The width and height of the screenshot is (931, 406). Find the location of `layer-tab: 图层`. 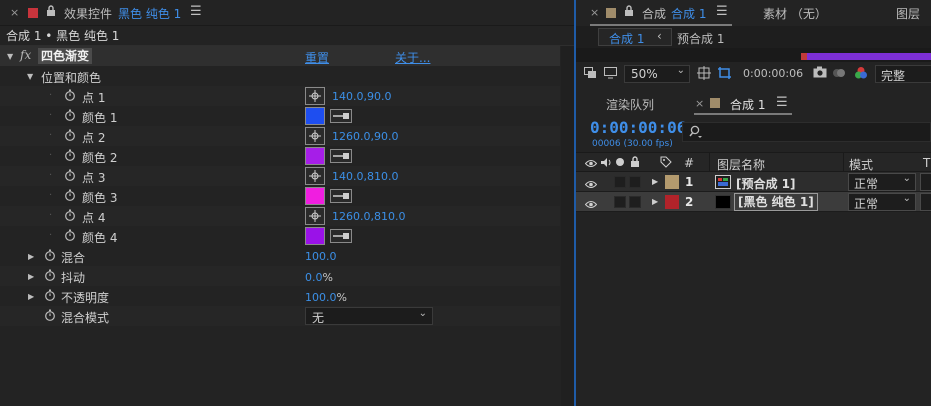

layer-tab: 图层 is located at coordinates (908, 13).